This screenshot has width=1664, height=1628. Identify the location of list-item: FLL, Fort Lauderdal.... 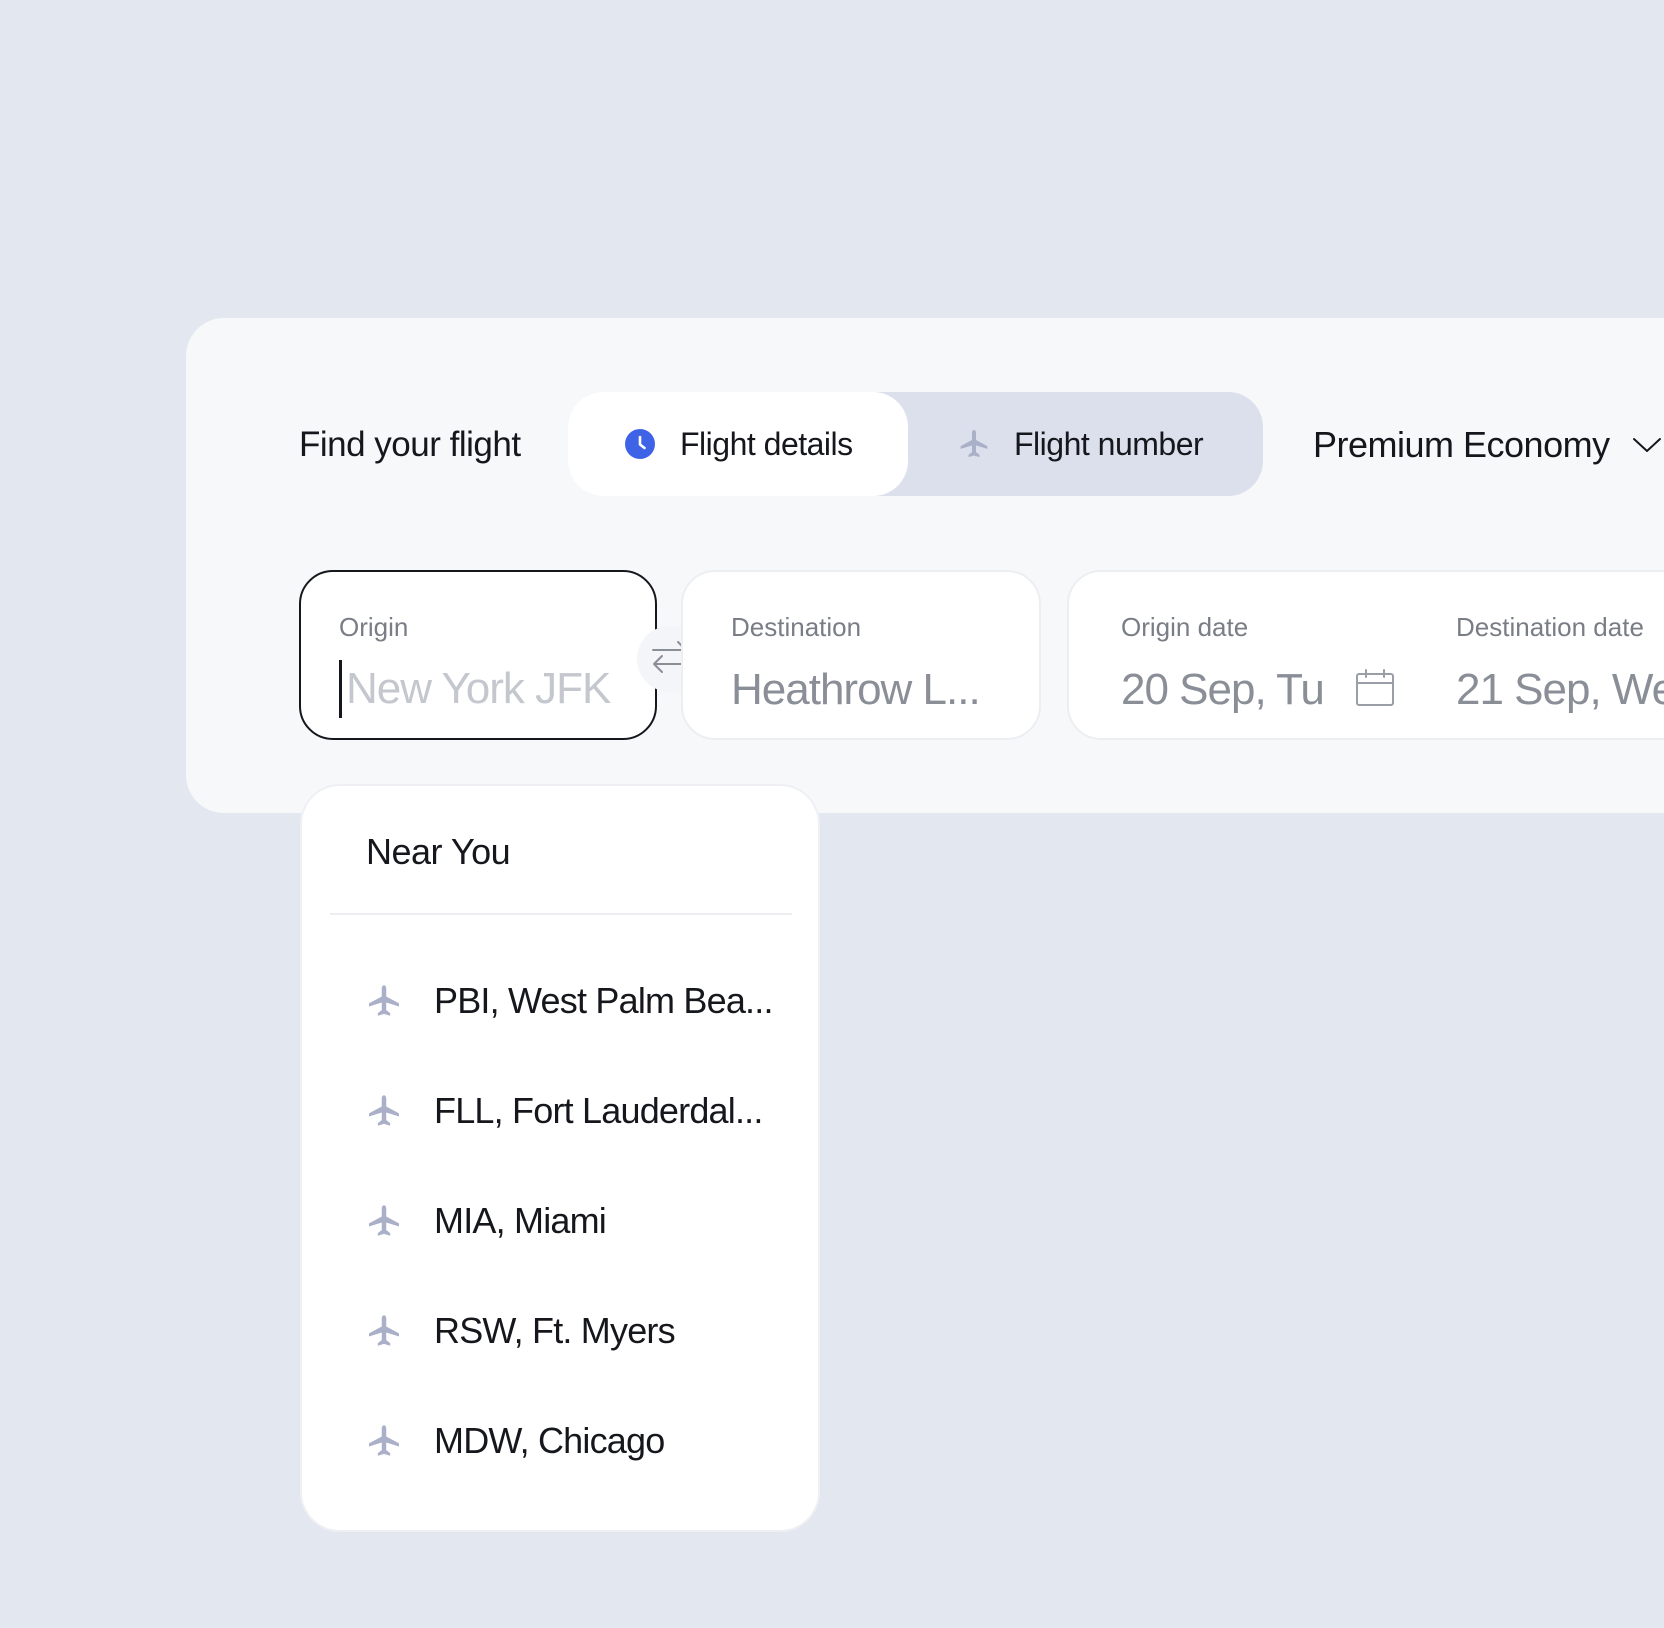
(560, 1111).